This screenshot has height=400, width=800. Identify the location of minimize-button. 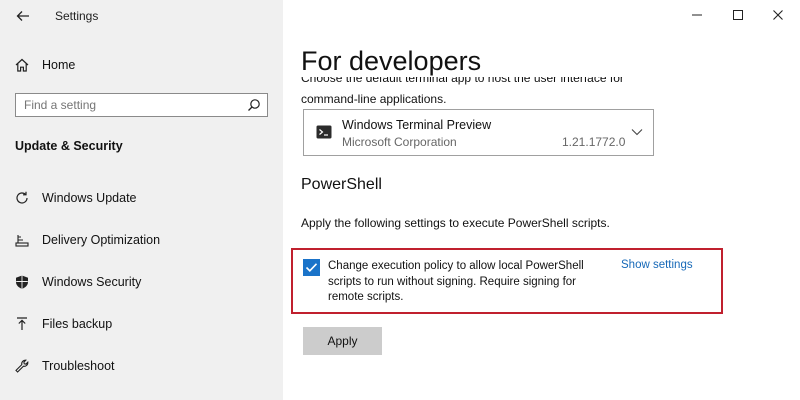
(697, 15).